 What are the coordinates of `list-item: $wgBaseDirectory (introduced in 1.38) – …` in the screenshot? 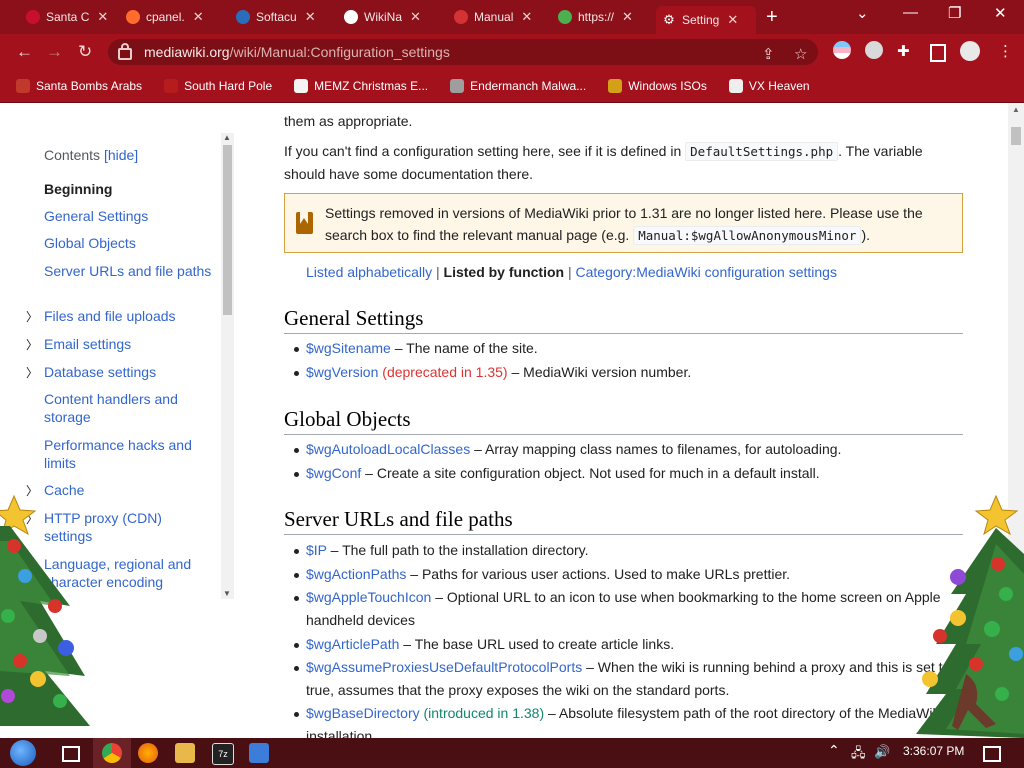 It's located at (625, 720).